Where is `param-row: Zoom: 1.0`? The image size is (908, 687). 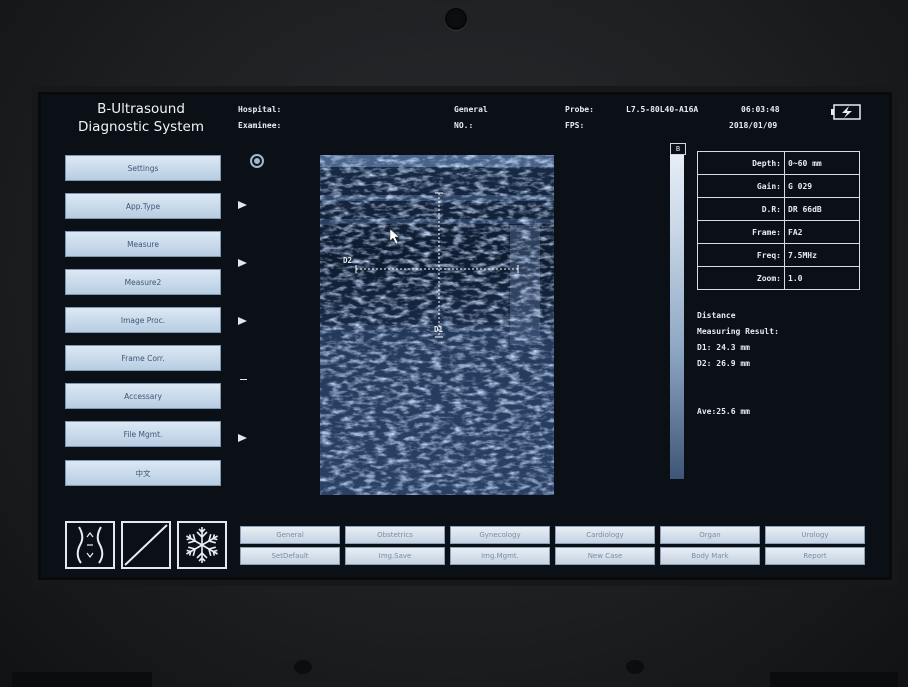
param-row: Zoom: 1.0 is located at coordinates (778, 278).